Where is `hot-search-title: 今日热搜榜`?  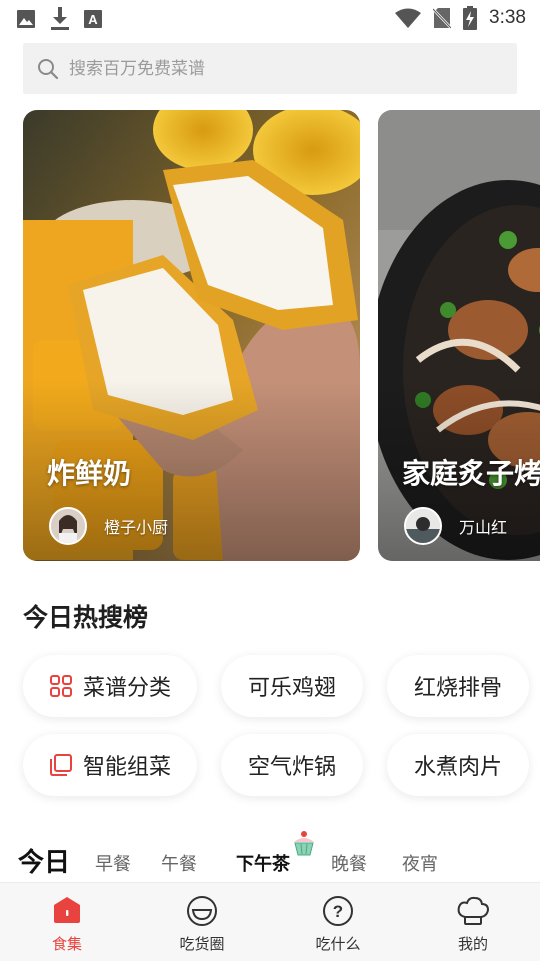 hot-search-title: 今日热搜榜 is located at coordinates (86, 617).